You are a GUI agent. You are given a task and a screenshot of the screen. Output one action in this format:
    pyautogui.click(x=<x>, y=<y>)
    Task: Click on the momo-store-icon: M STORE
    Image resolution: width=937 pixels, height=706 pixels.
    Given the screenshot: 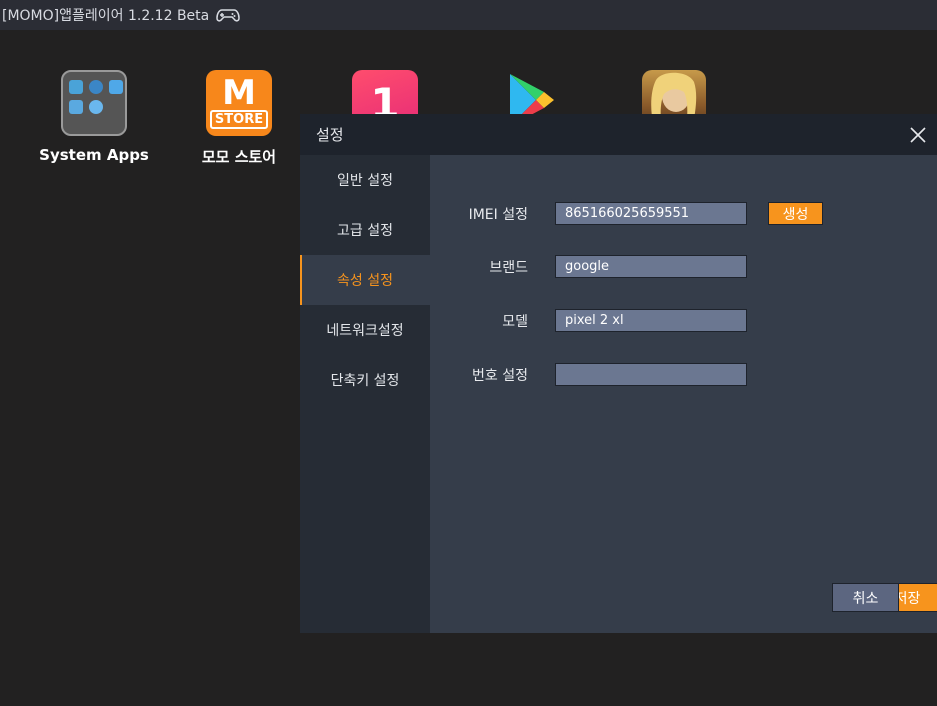 What is the action you would take?
    pyautogui.click(x=239, y=103)
    